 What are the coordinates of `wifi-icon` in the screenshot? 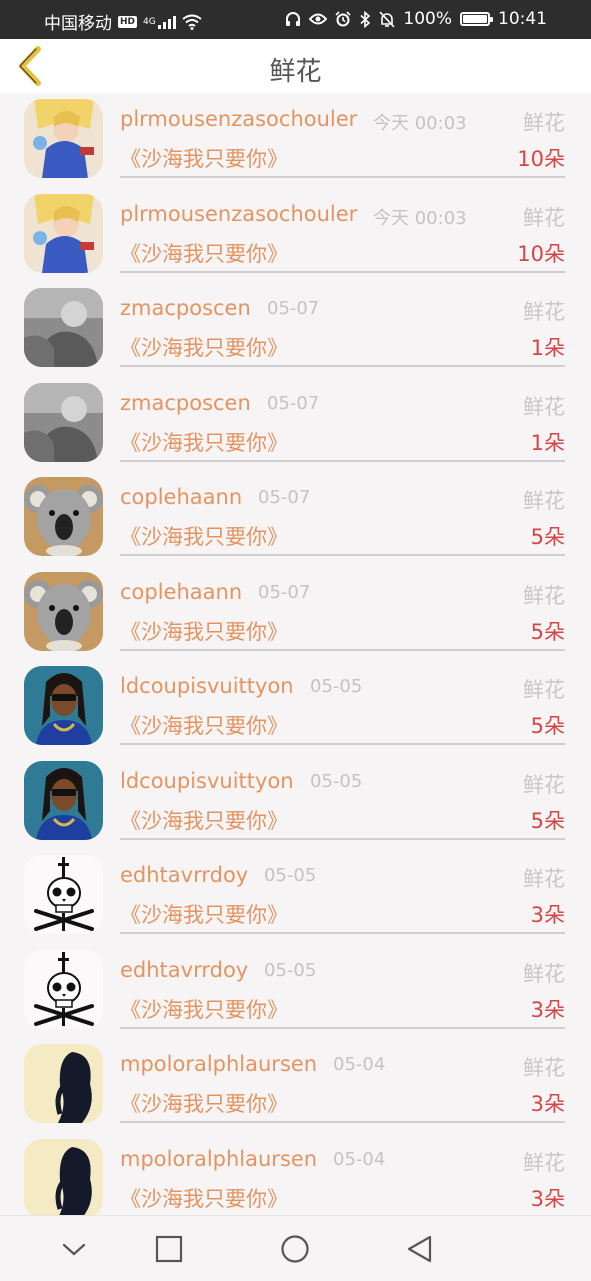 It's located at (192, 22).